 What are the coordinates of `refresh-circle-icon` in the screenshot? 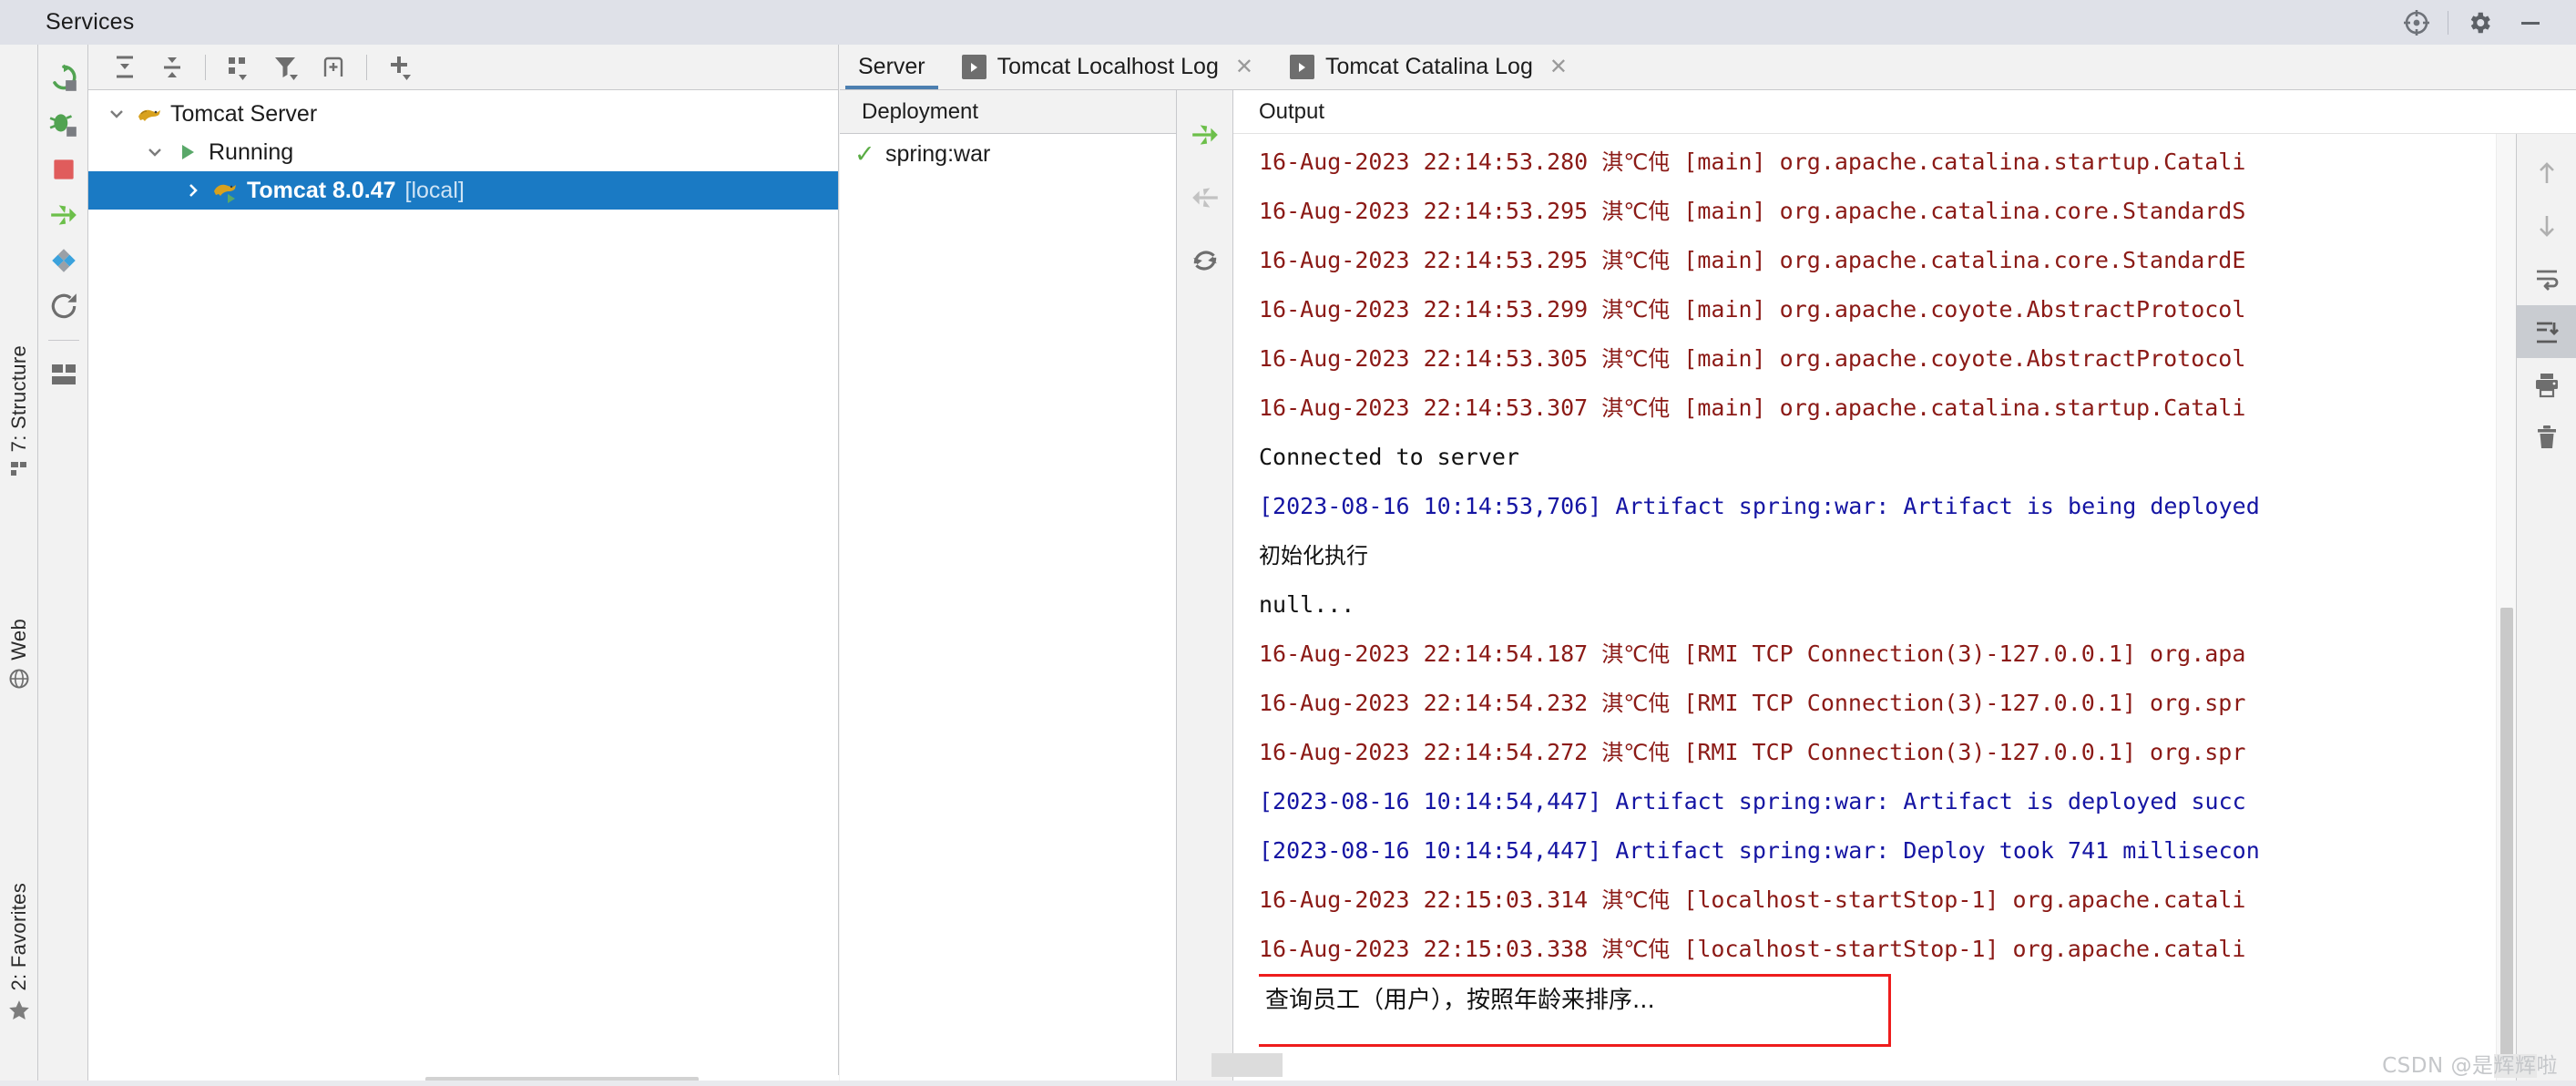 It's located at (63, 306).